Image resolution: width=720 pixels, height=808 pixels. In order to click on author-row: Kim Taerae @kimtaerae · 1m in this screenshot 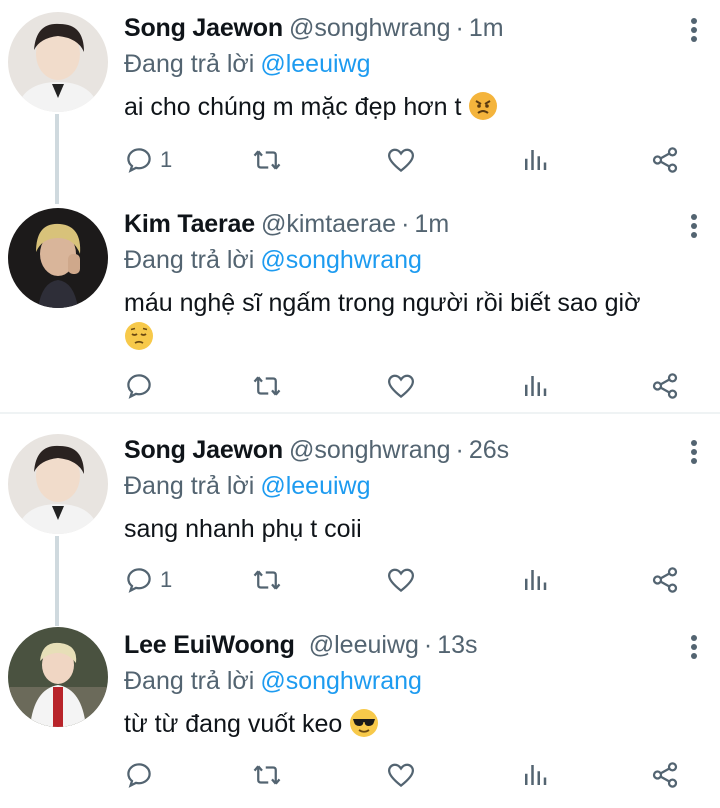, I will do `click(287, 224)`.